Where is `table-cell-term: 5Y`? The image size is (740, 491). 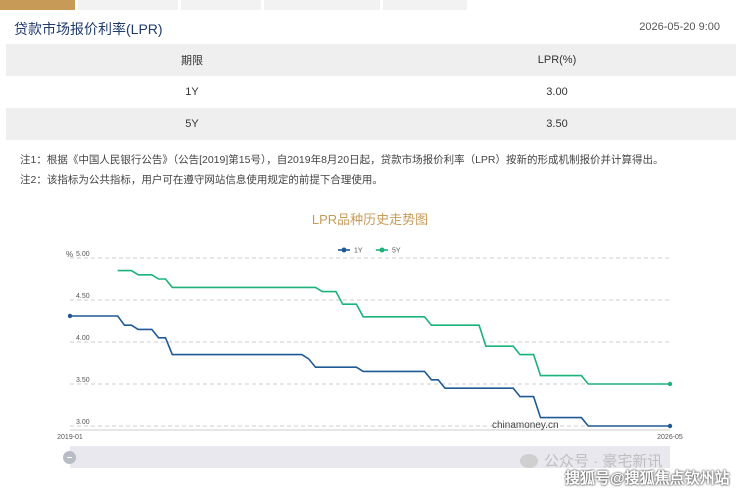 table-cell-term: 5Y is located at coordinates (192, 124).